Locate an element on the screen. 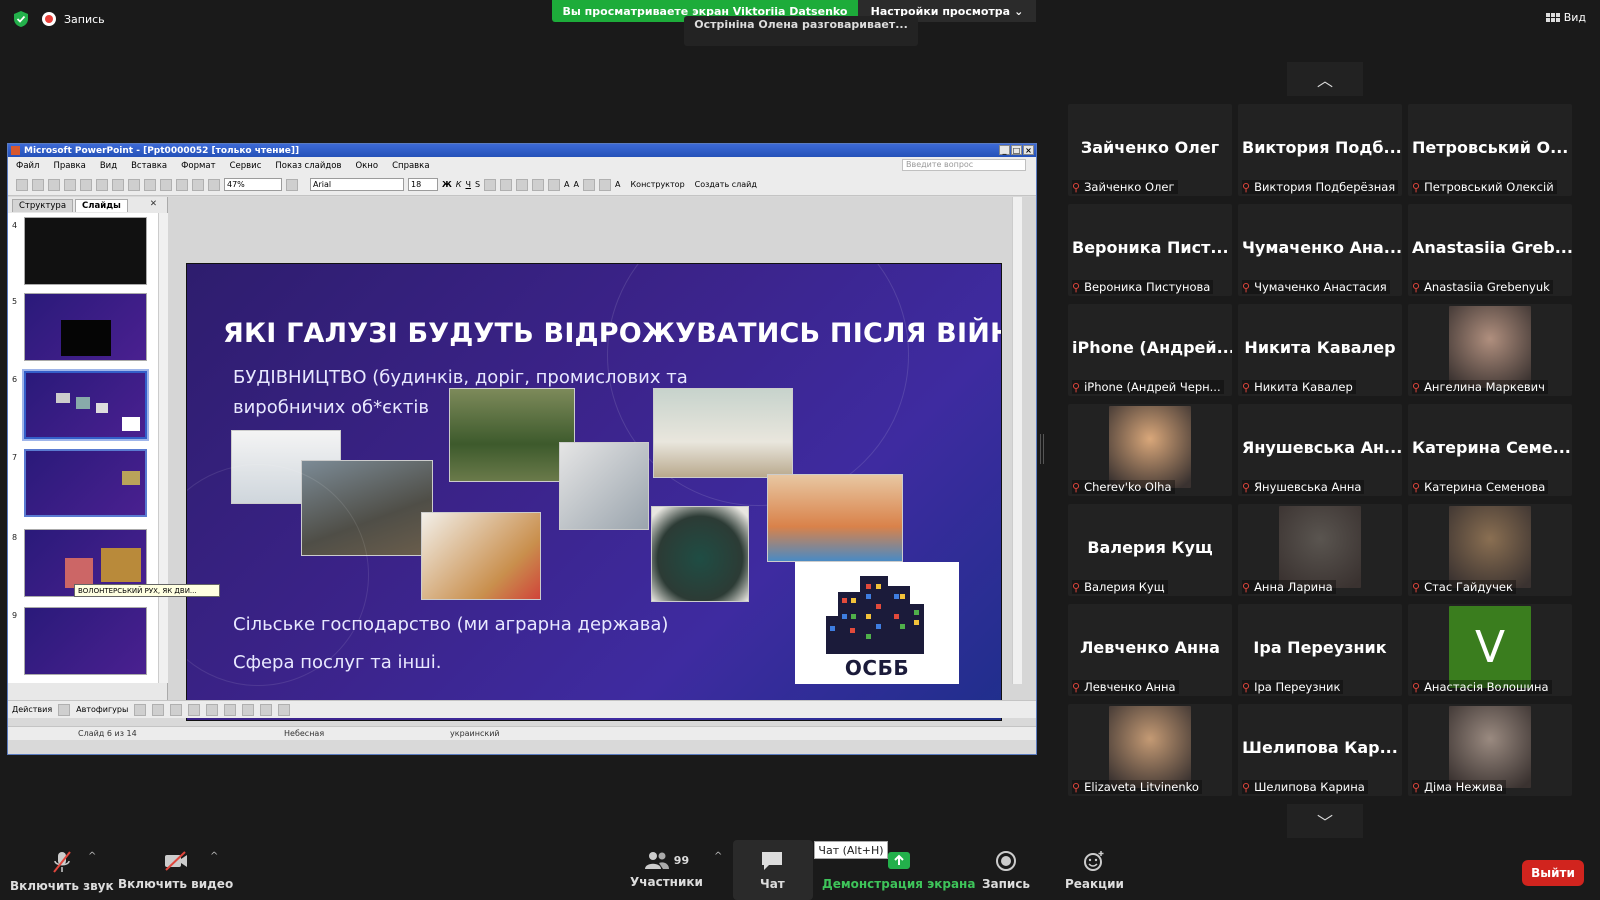 Image resolution: width=1600 pixels, height=900 pixels. participant-tile: Виктория Подб... ⚲ Виктория Подберёзная is located at coordinates (1320, 150).